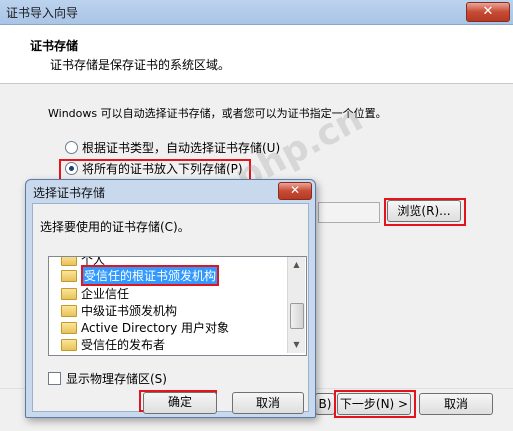  Describe the element at coordinates (115, 227) in the screenshot. I see `dialog-prompt: 选择要使用的证书存储(C)。` at that location.